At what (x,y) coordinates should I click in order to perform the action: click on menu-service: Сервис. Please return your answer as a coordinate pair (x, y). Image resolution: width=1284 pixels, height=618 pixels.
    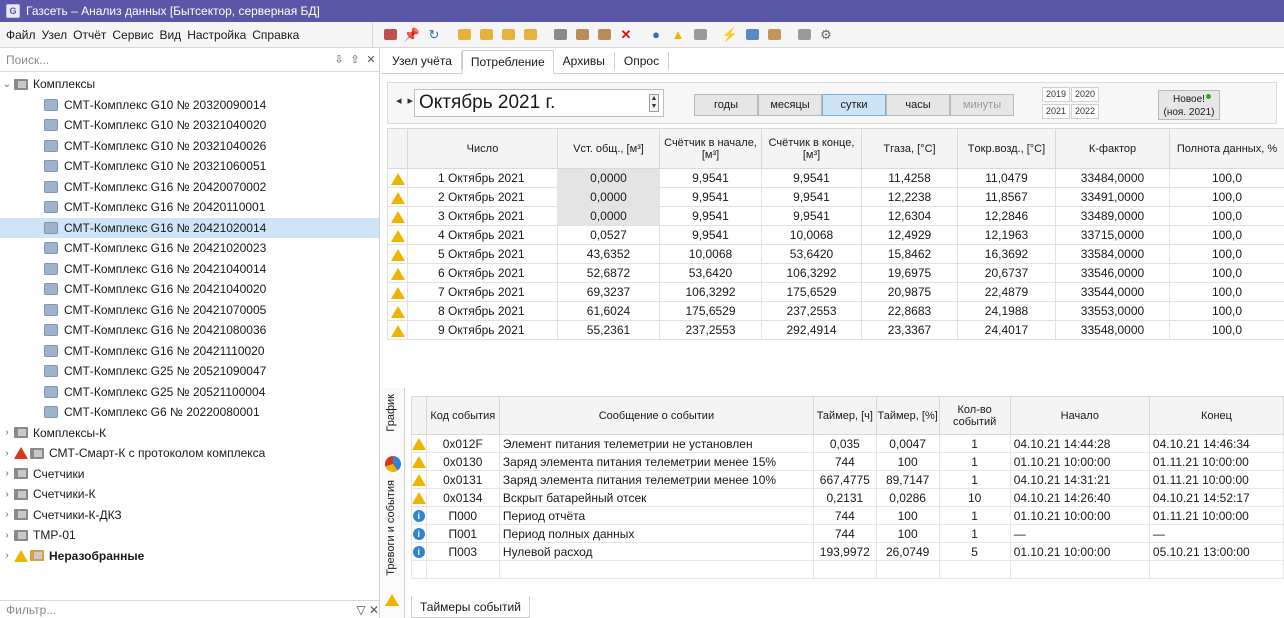
    Looking at the image, I should click on (132, 35).